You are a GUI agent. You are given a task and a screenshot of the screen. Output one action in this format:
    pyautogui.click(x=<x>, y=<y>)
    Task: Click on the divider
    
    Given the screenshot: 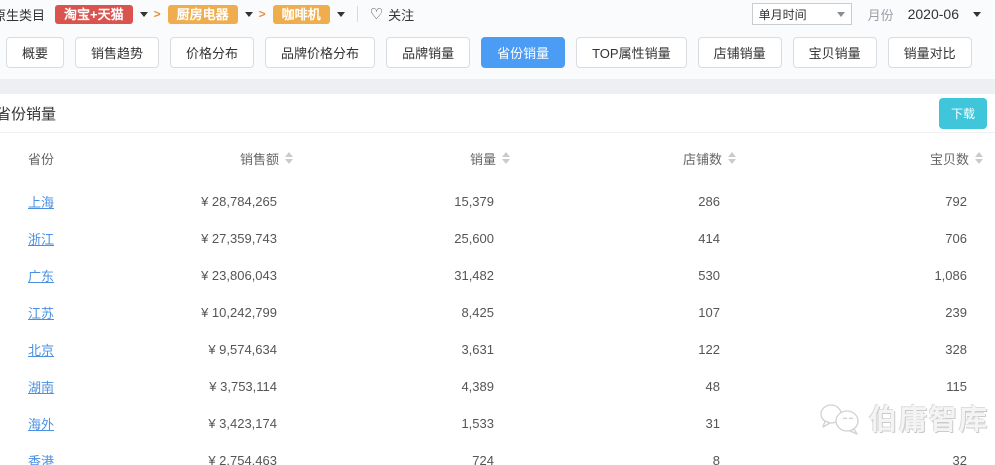 What is the action you would take?
    pyautogui.click(x=357, y=14)
    